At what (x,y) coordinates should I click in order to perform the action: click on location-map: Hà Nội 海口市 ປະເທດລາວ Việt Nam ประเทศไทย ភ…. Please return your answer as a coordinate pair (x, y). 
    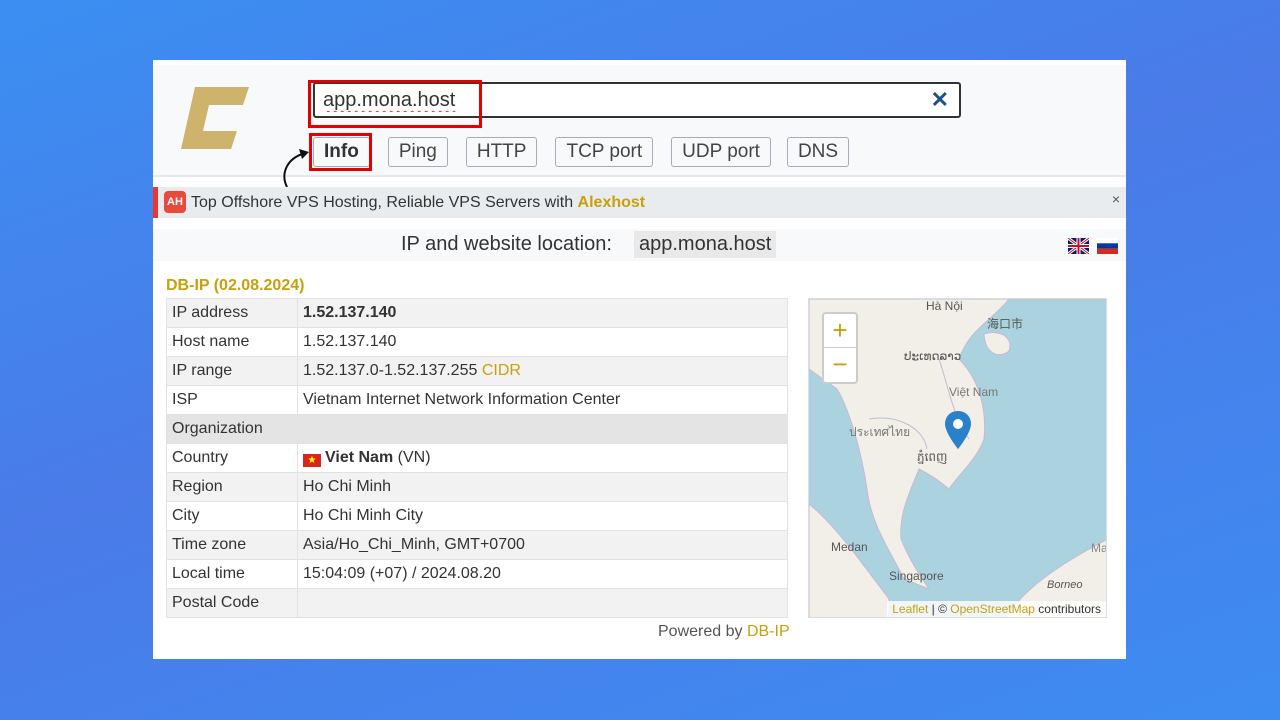
    Looking at the image, I should click on (957, 458).